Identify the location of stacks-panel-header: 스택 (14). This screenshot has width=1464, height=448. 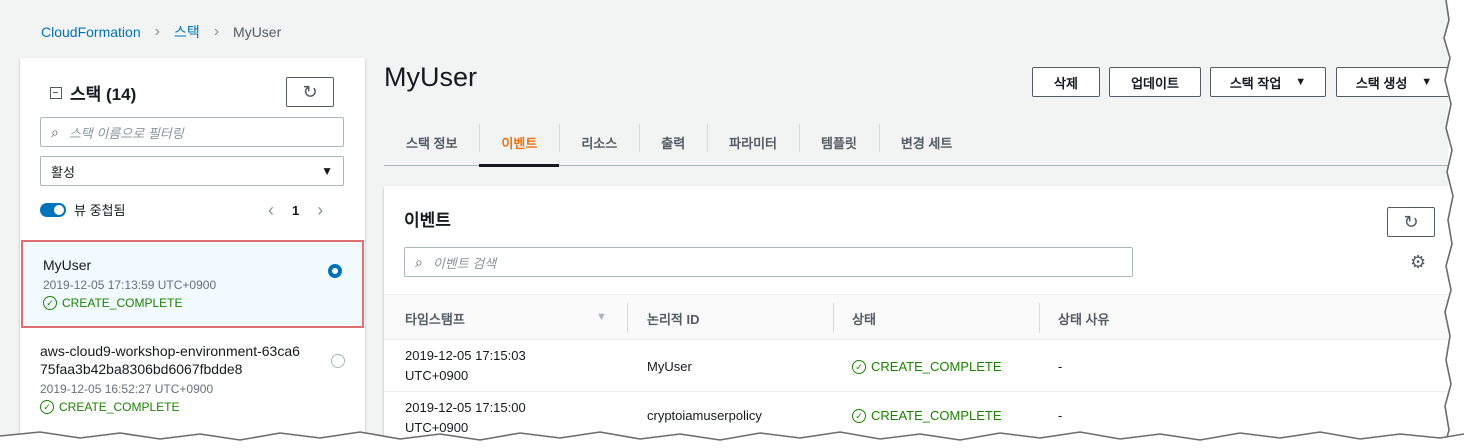
(93, 92).